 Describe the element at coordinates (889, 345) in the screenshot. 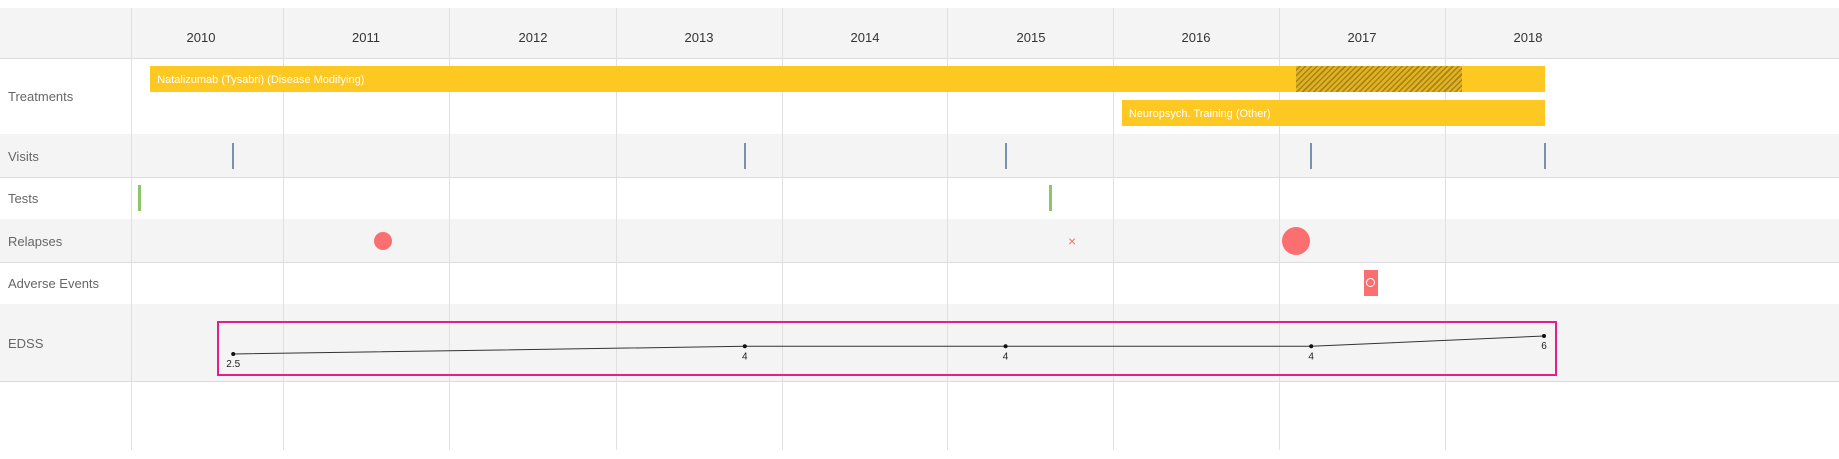

I see `edss-series-line` at that location.